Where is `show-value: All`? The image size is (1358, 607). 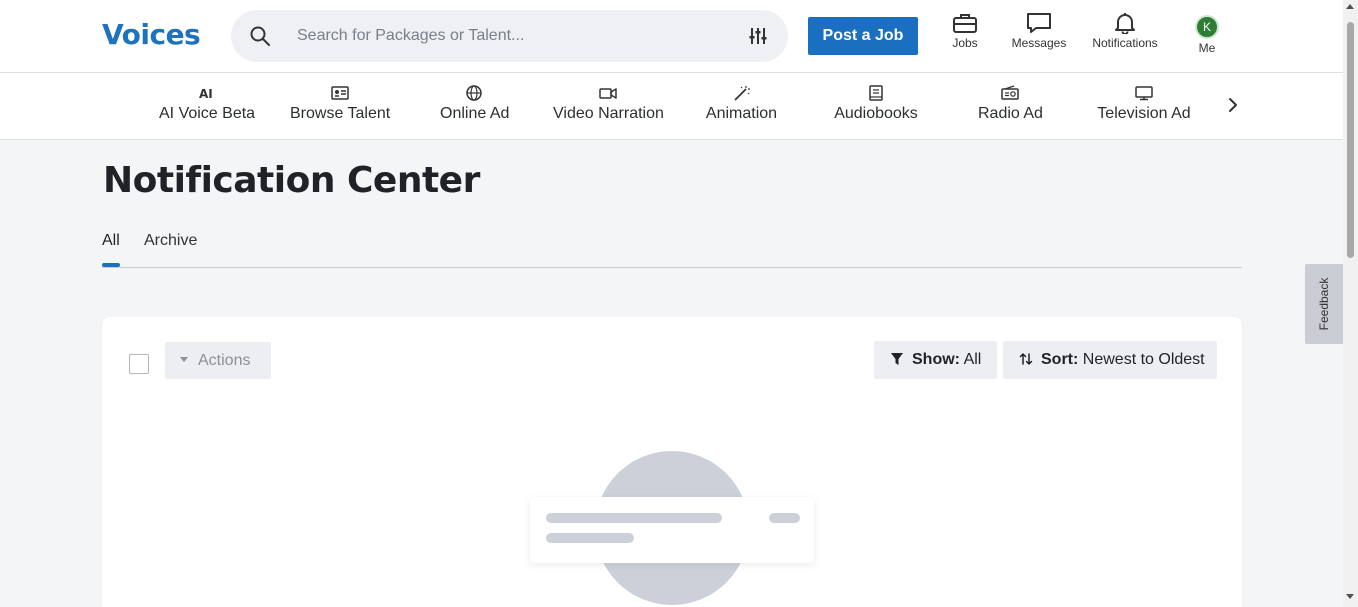 show-value: All is located at coordinates (972, 359).